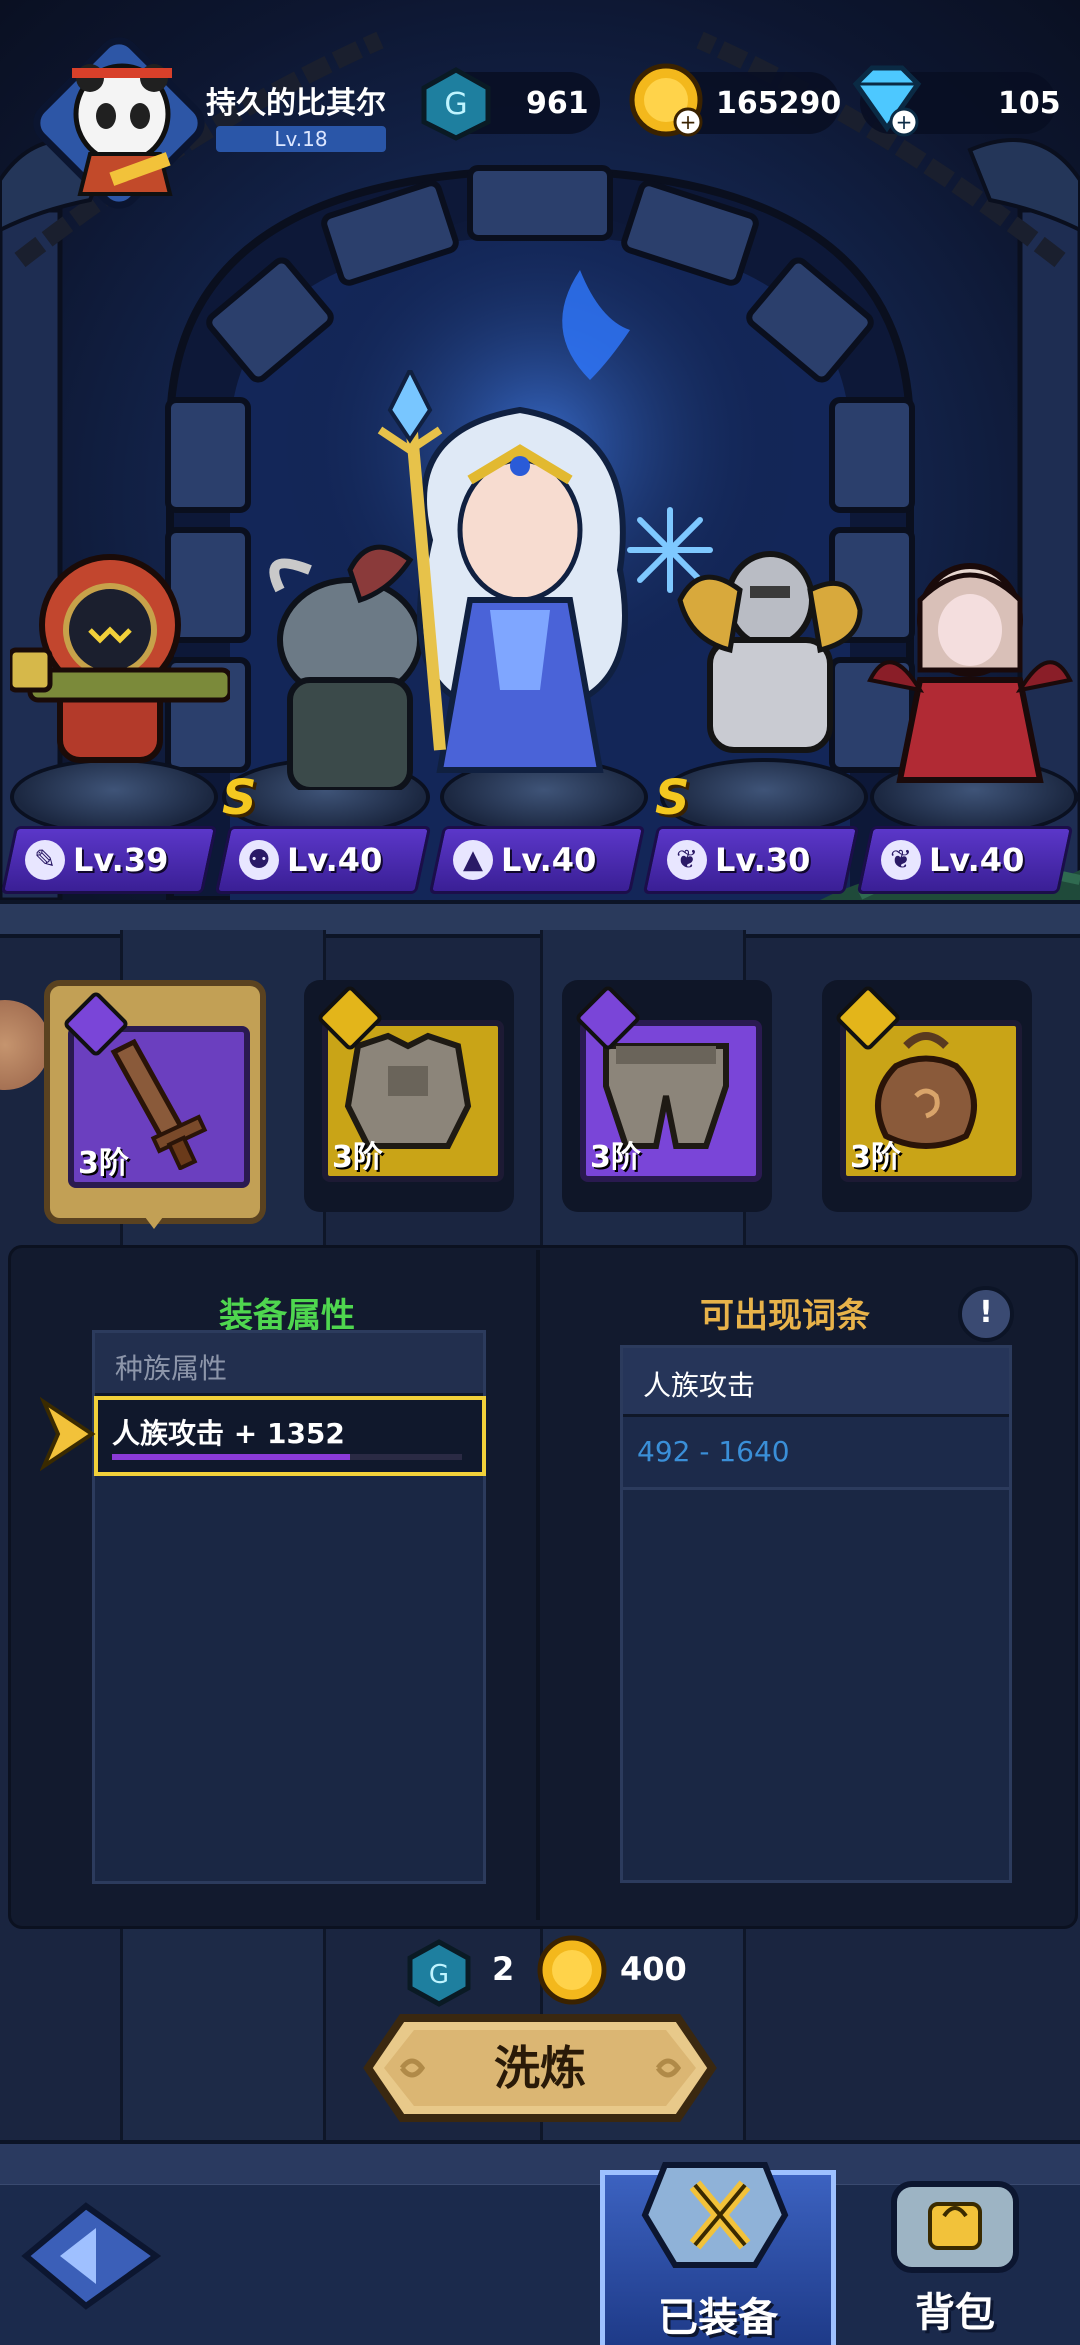  Describe the element at coordinates (816, 1614) in the screenshot. I see `possible-affix-list: 人族攻击 492 - 1640` at that location.